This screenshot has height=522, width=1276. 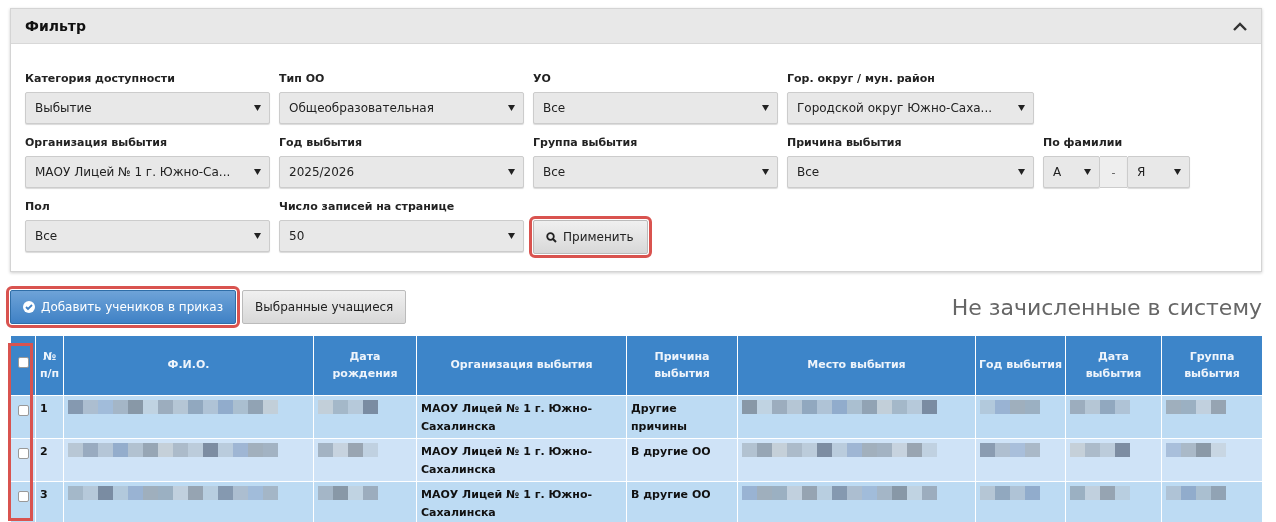 I want to click on dropdown: А, so click(x=1071, y=172).